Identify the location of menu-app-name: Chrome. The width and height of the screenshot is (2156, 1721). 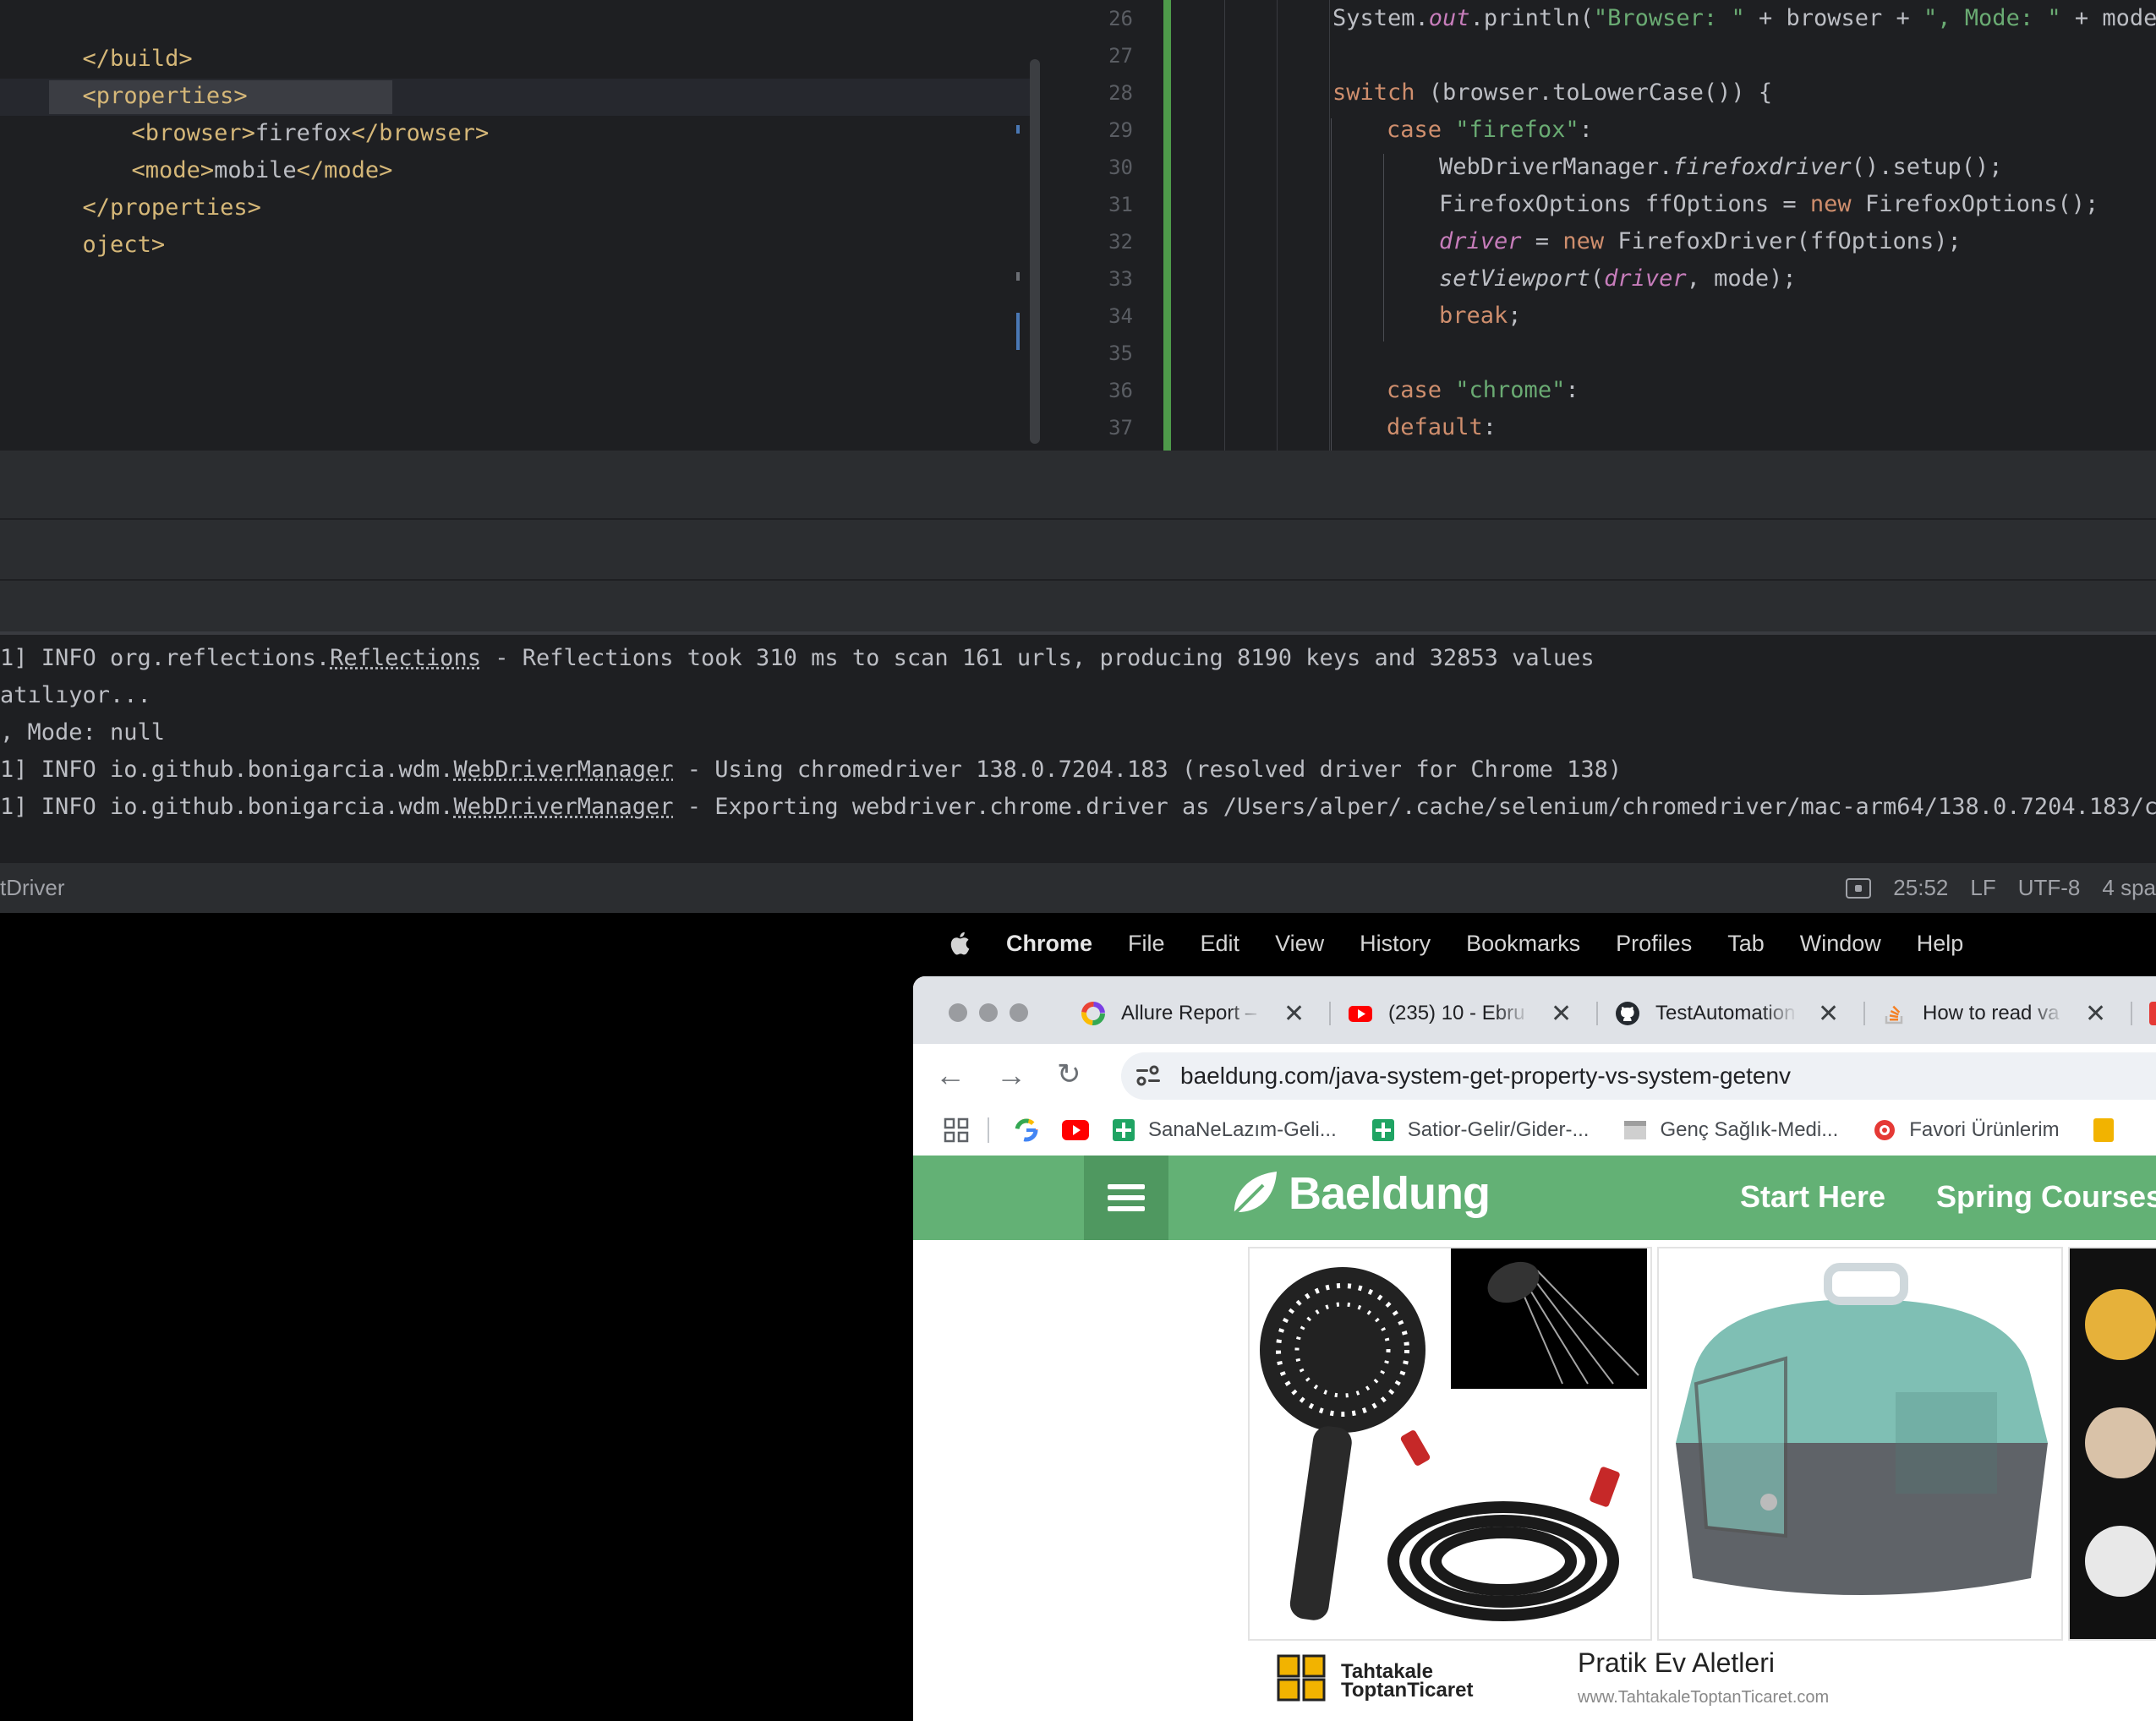
(1049, 944).